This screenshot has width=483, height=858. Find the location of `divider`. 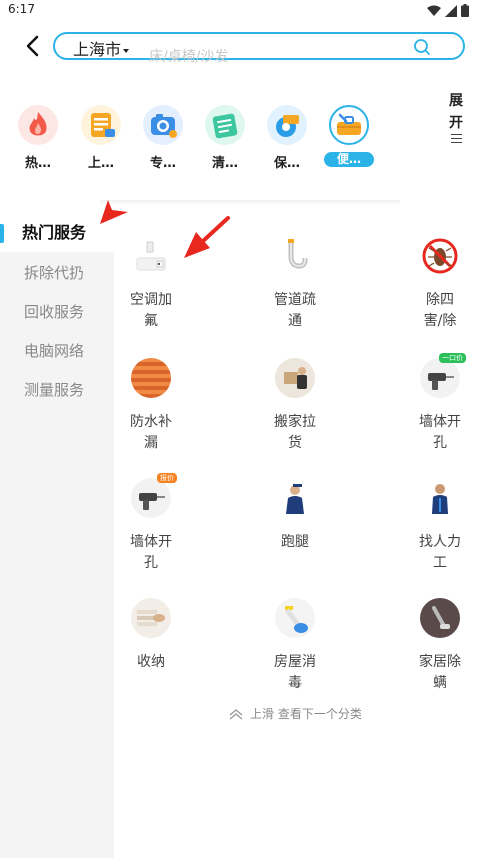

divider is located at coordinates (250, 203).